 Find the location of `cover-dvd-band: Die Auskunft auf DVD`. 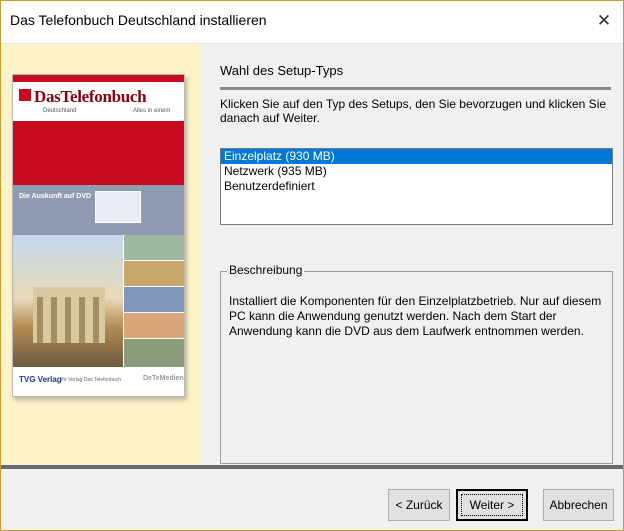

cover-dvd-band: Die Auskunft auf DVD is located at coordinates (98, 210).